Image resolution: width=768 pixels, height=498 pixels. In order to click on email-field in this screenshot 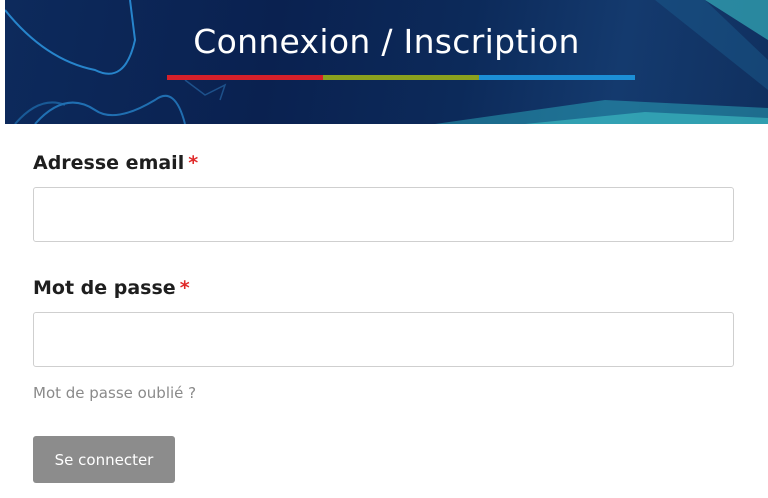, I will do `click(383, 214)`.